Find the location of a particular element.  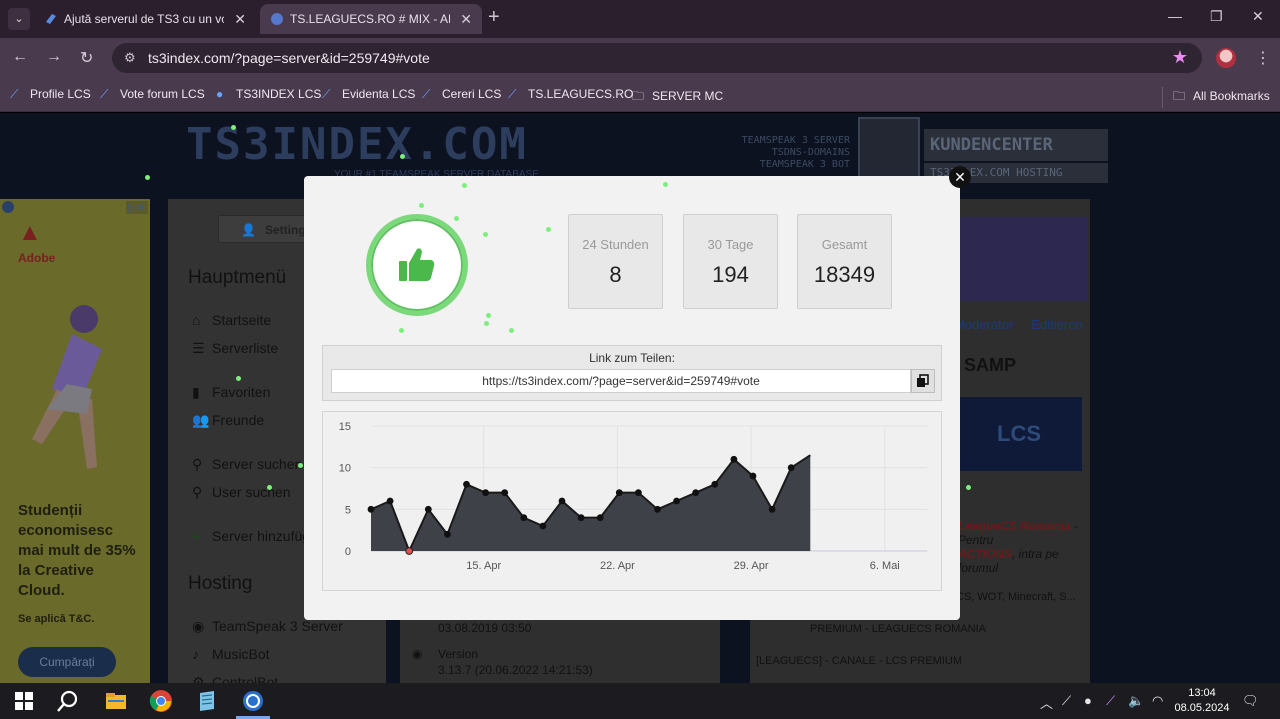

buy-button: Cumpărați is located at coordinates (67, 662).